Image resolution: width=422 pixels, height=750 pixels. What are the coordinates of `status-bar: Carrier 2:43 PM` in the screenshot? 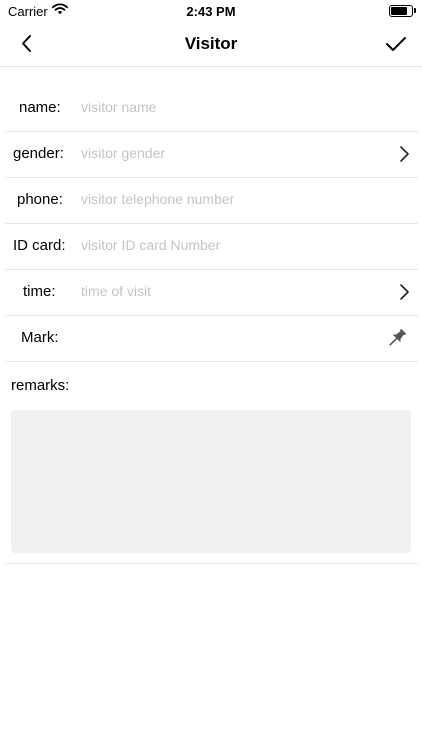 It's located at (211, 11).